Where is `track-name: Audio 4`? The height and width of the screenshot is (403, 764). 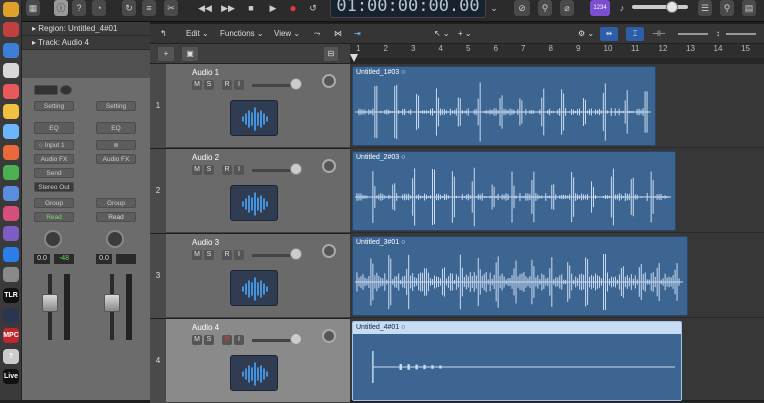 track-name: Audio 4 is located at coordinates (205, 327).